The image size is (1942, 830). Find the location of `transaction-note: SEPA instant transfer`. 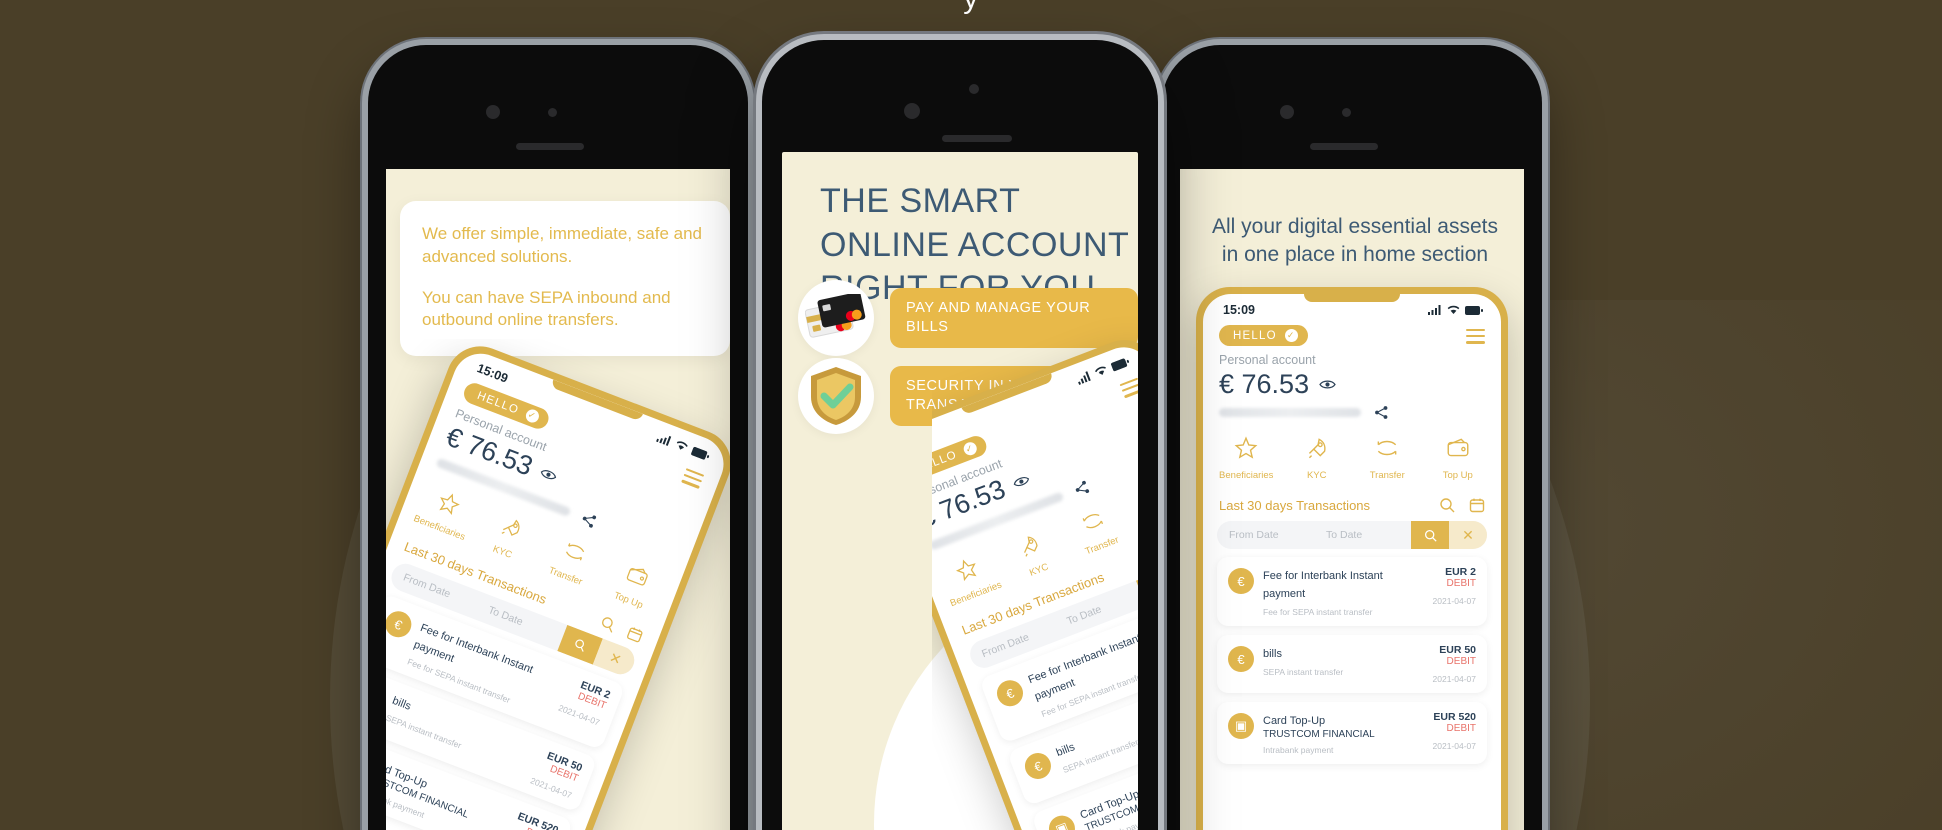

transaction-note: SEPA instant transfer is located at coordinates (1303, 672).